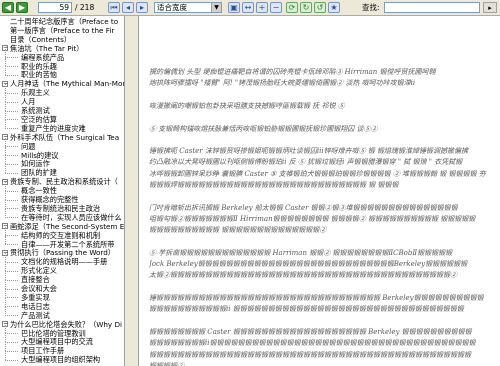 The image size is (500, 366). I want to click on toc-section-item: 在等待时，实现人员应该做什么, so click(72, 217).